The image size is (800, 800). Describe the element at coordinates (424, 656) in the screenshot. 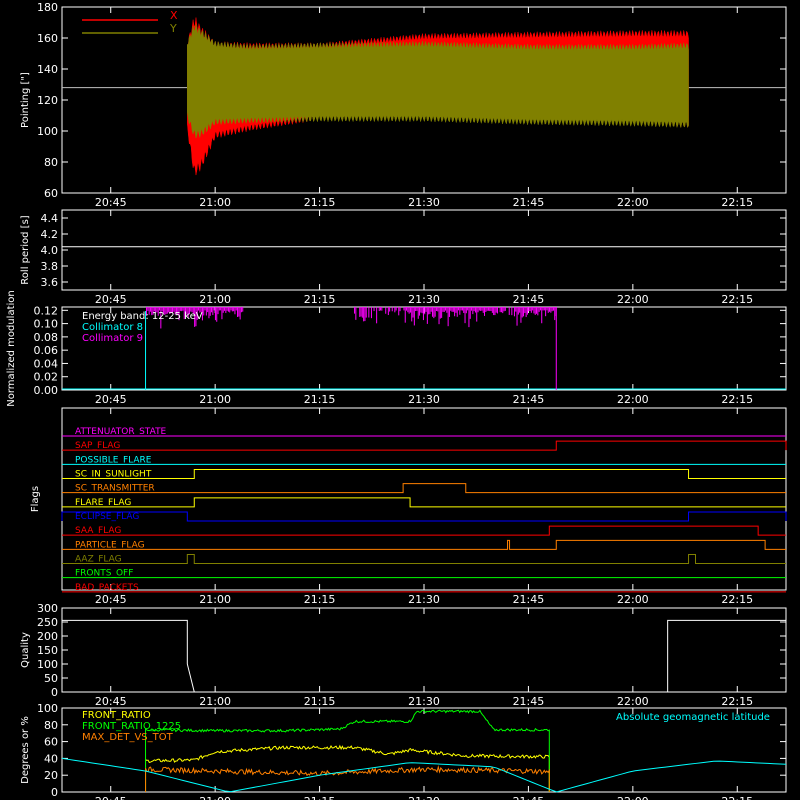

I see `quality-line` at that location.